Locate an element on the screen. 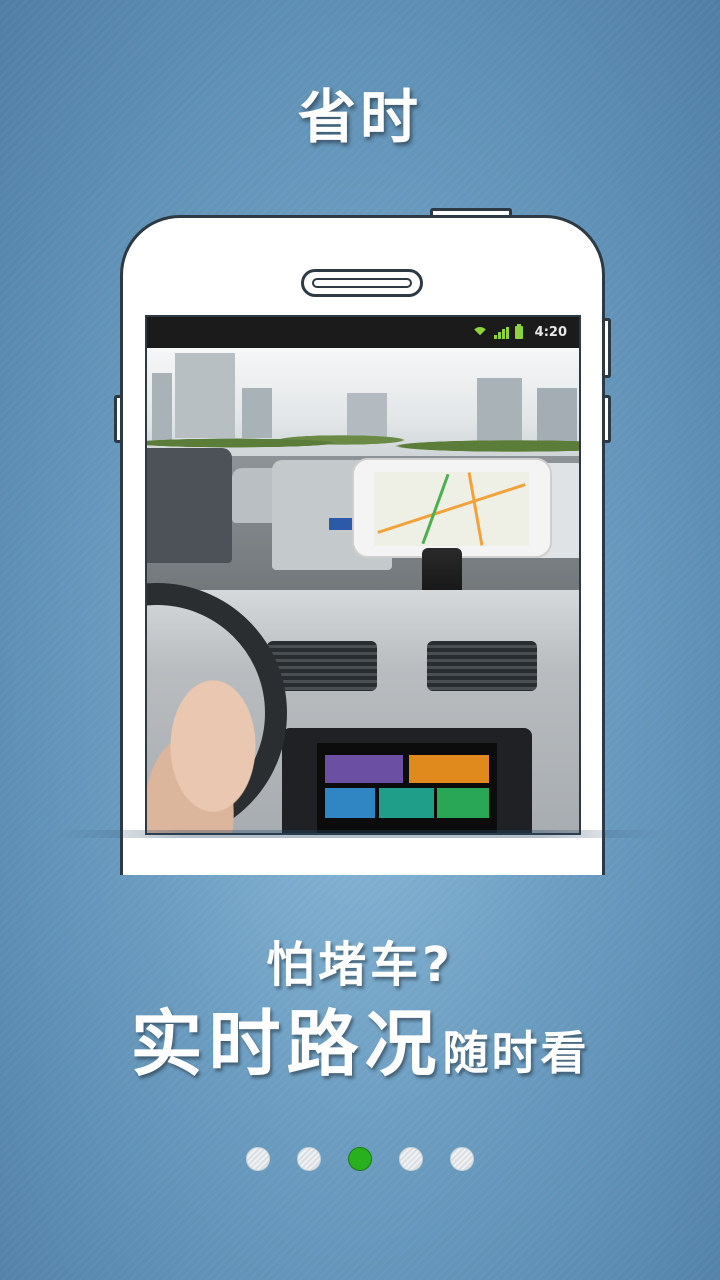  phone-shadow is located at coordinates (360, 834).